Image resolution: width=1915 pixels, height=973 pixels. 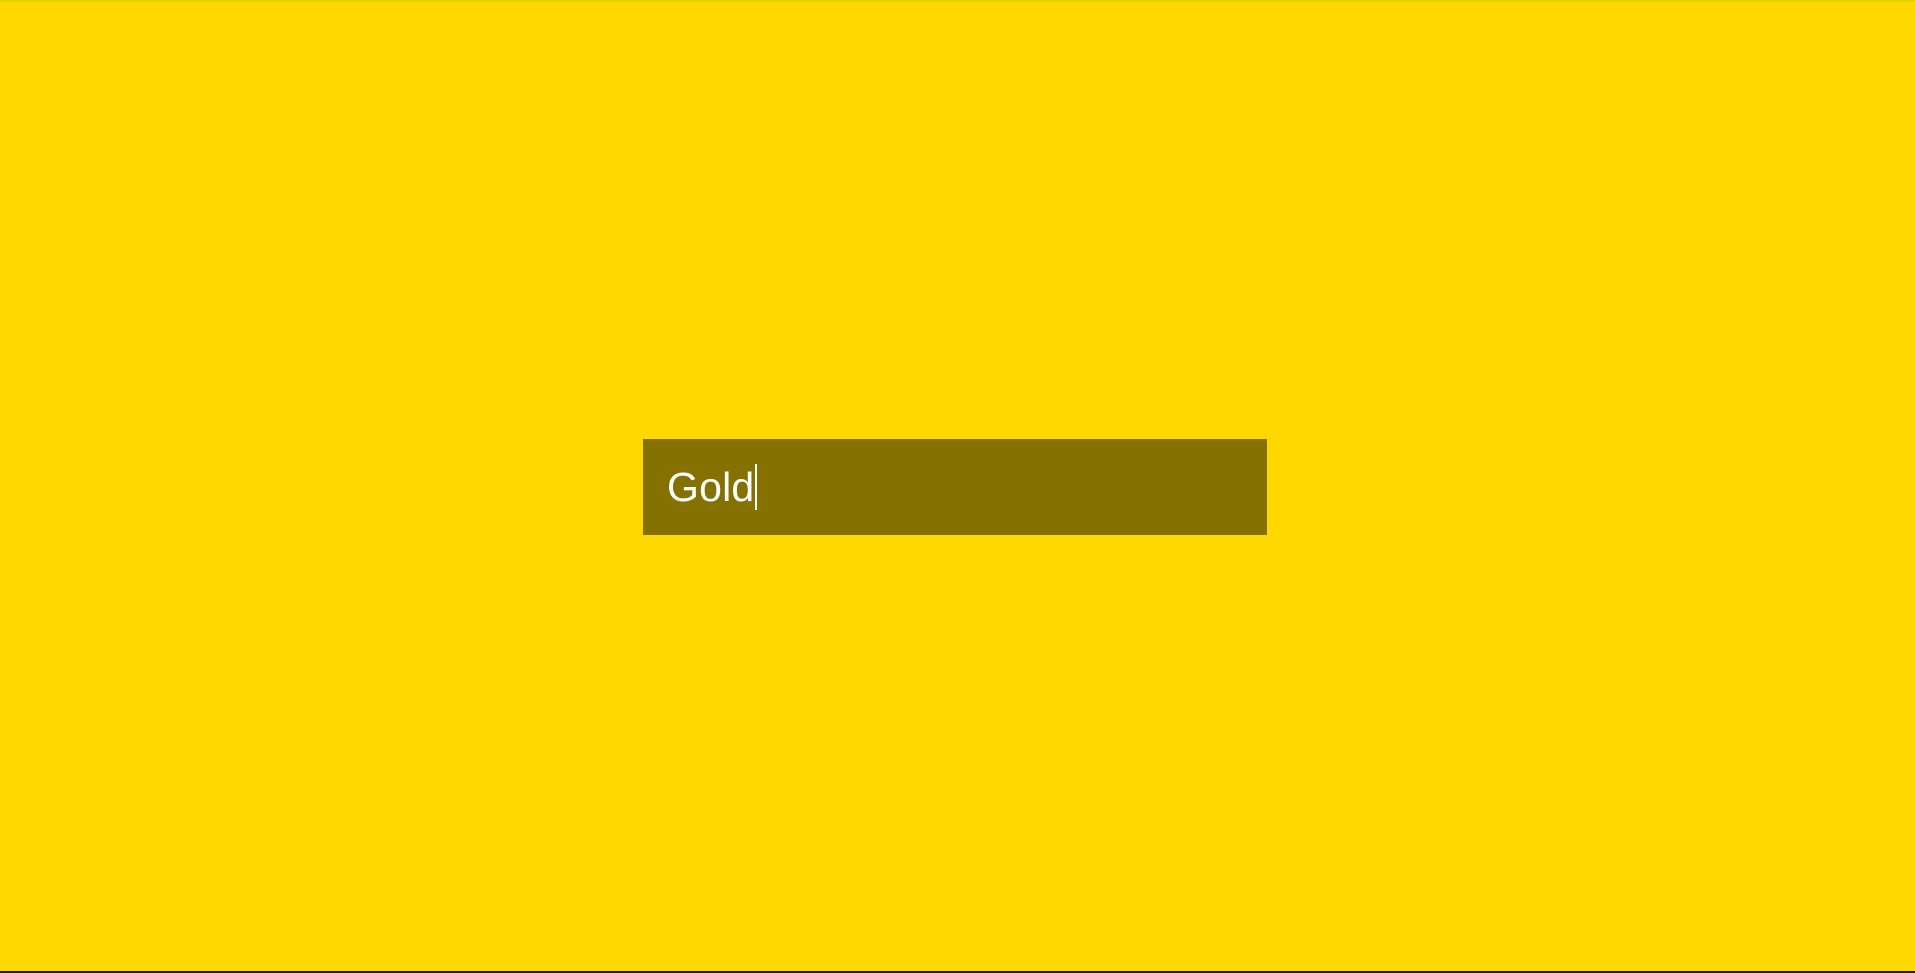 What do you see at coordinates (957, 1) in the screenshot?
I see `top-edge-line` at bounding box center [957, 1].